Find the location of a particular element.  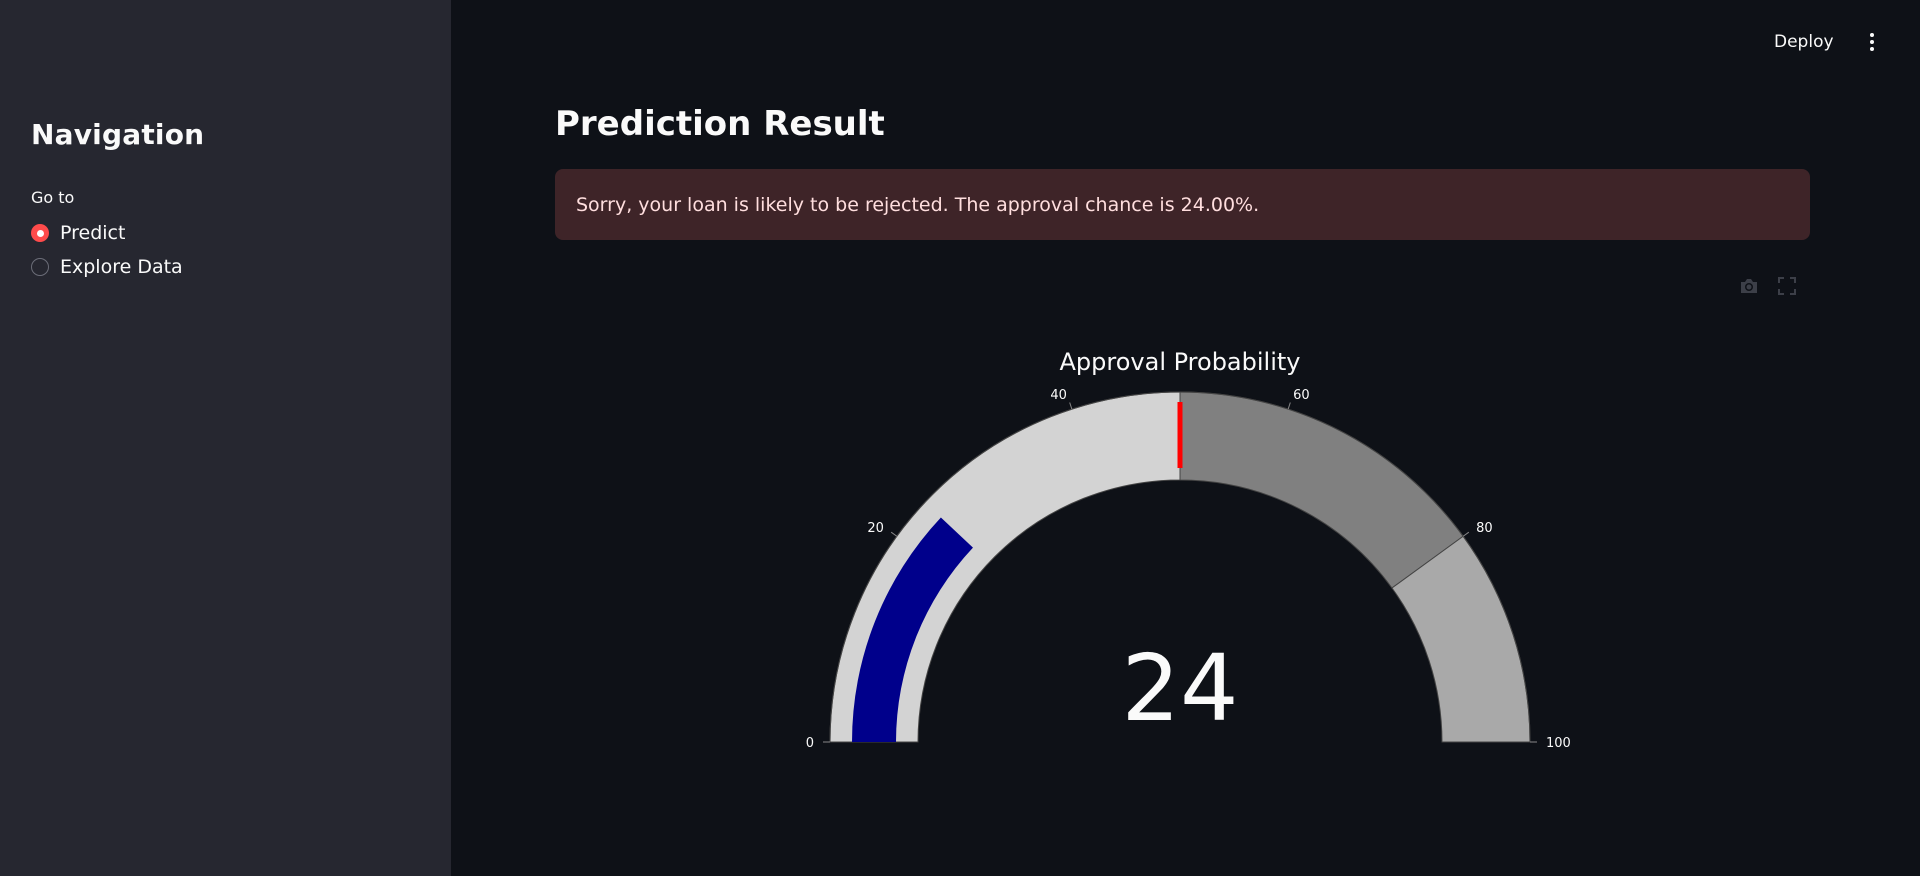

fullscreen-icon is located at coordinates (1787, 286).